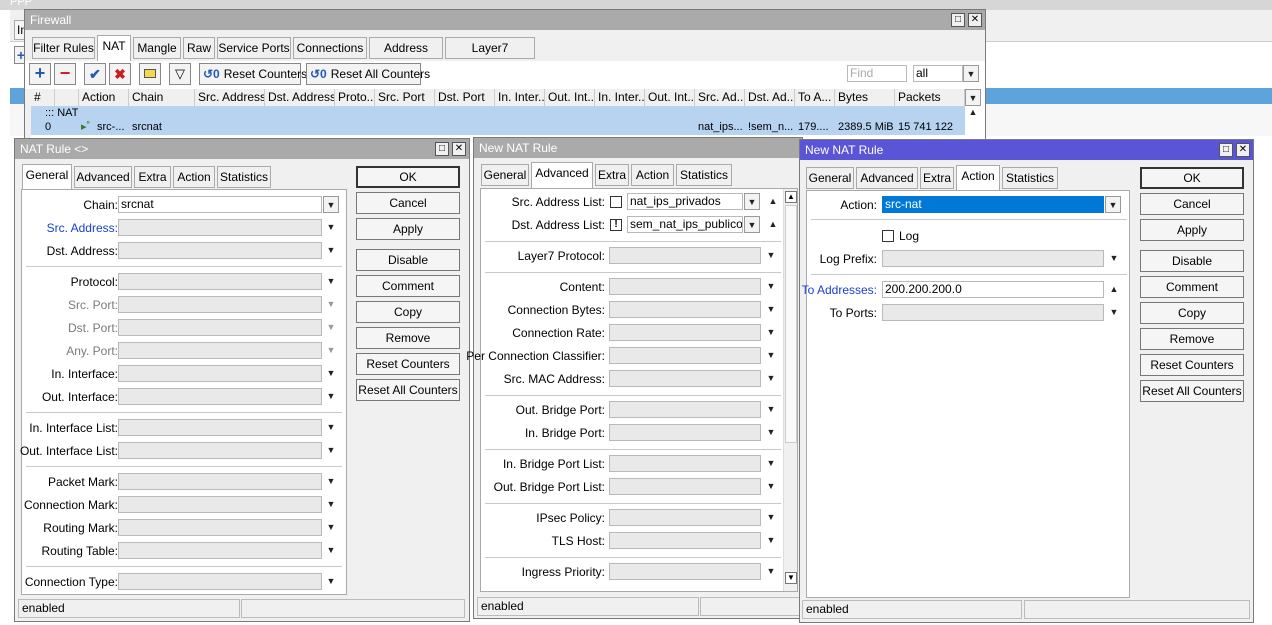 The height and width of the screenshot is (625, 1272). What do you see at coordinates (937, 178) in the screenshot?
I see `tab-extra: Extra` at bounding box center [937, 178].